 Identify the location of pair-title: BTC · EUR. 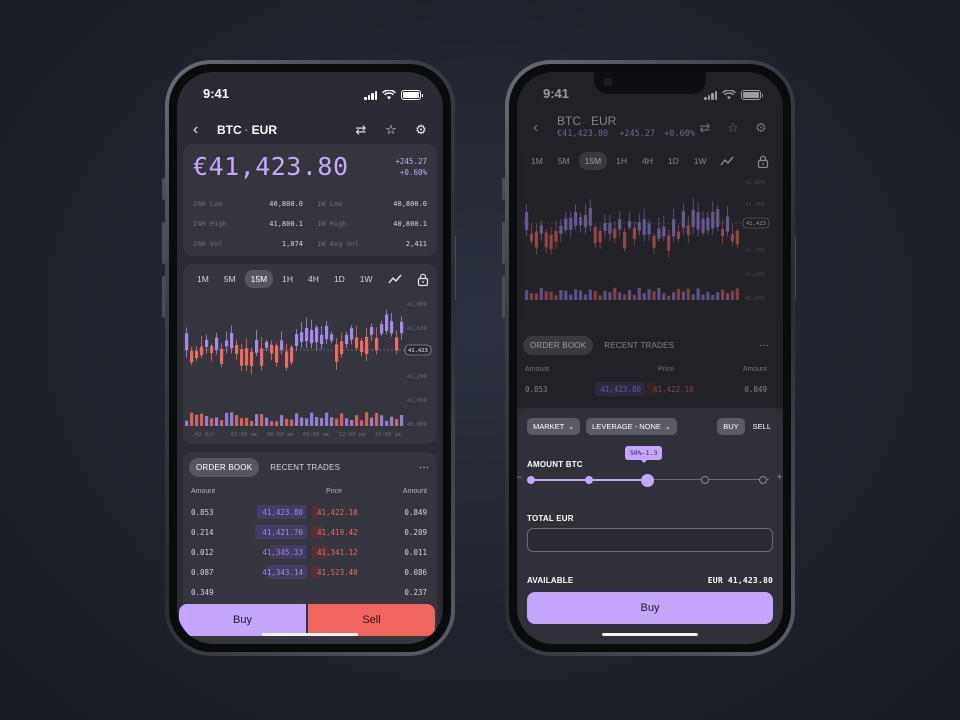
(587, 121).